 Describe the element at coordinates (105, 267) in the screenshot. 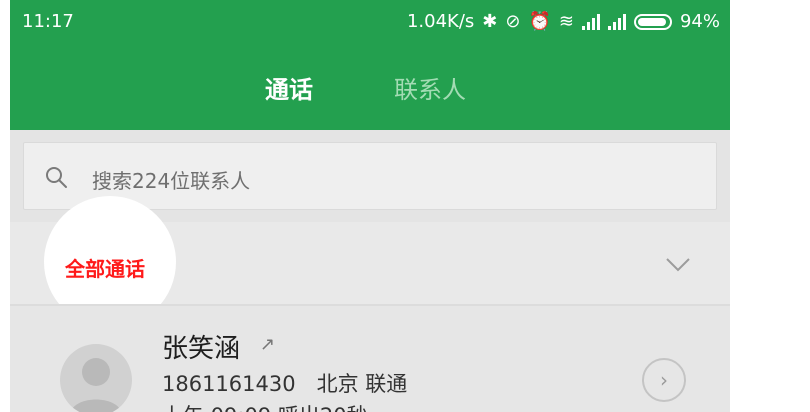

I see `filter-label: 全部通话` at that location.